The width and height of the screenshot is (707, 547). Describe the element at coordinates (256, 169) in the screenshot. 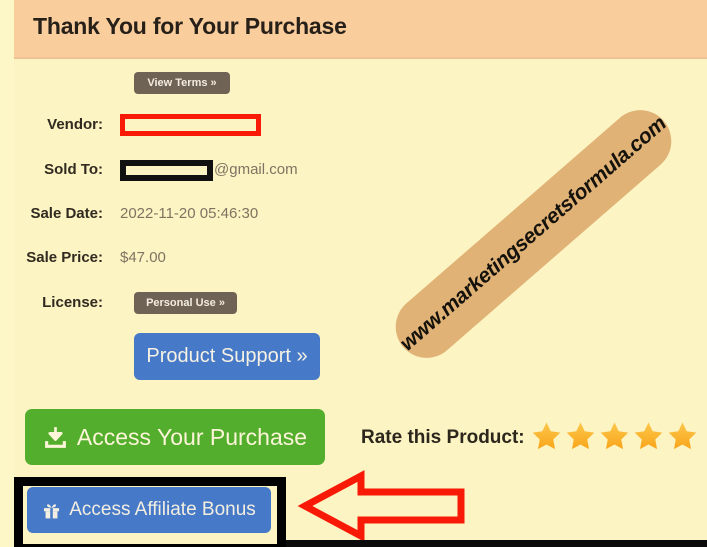

I see `sold-to-email-suffix: @gmail.com` at that location.